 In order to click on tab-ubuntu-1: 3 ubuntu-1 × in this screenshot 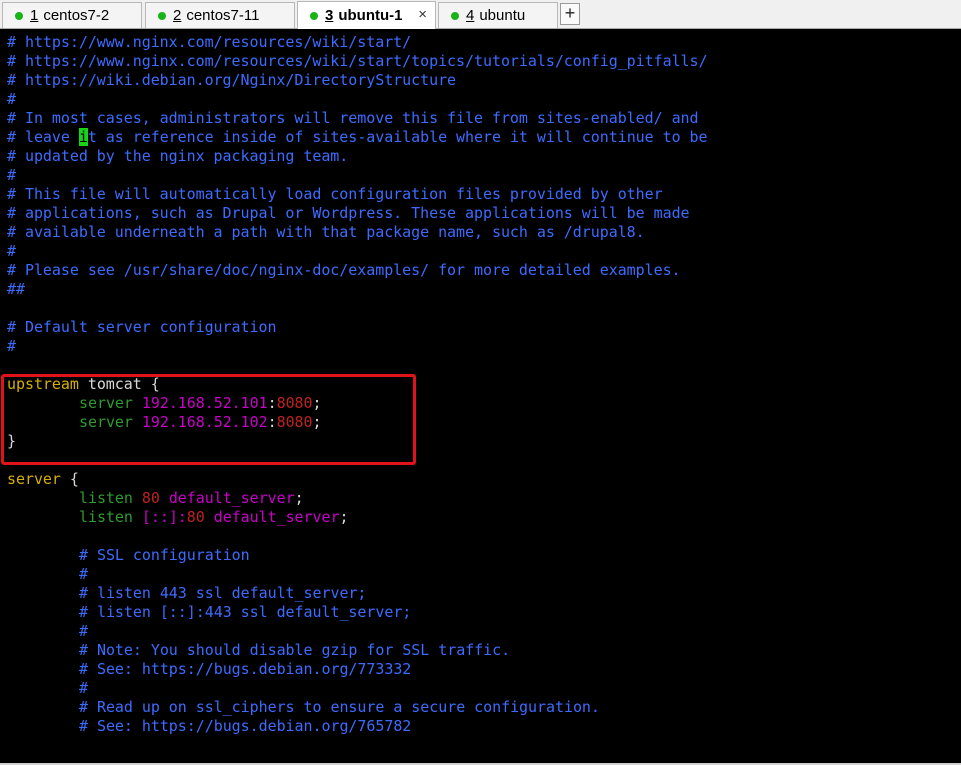, I will do `click(366, 15)`.